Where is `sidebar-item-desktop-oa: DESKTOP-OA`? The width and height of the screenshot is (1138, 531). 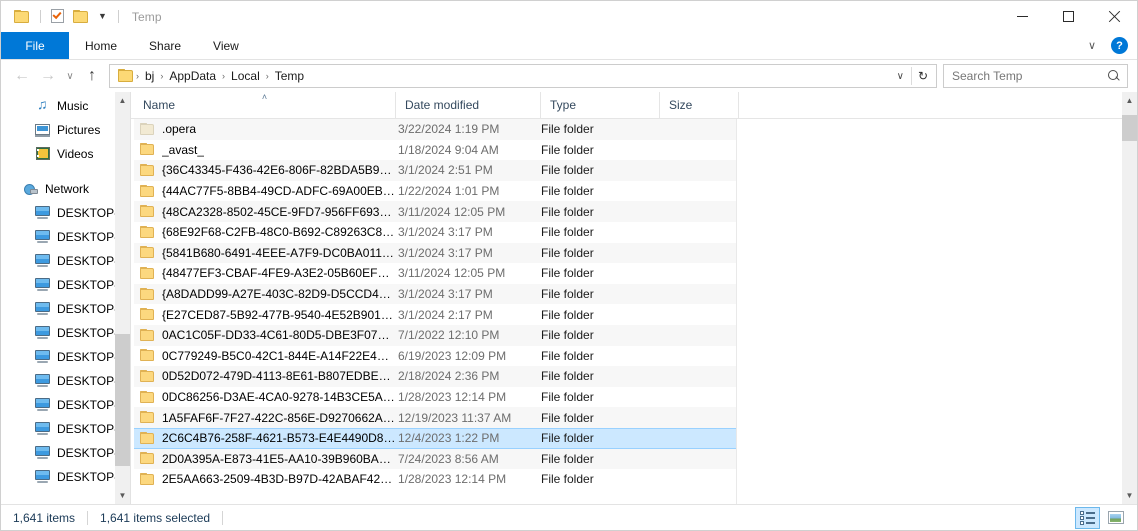
sidebar-item-desktop-oa: DESKTOP-OA is located at coordinates (65, 429).